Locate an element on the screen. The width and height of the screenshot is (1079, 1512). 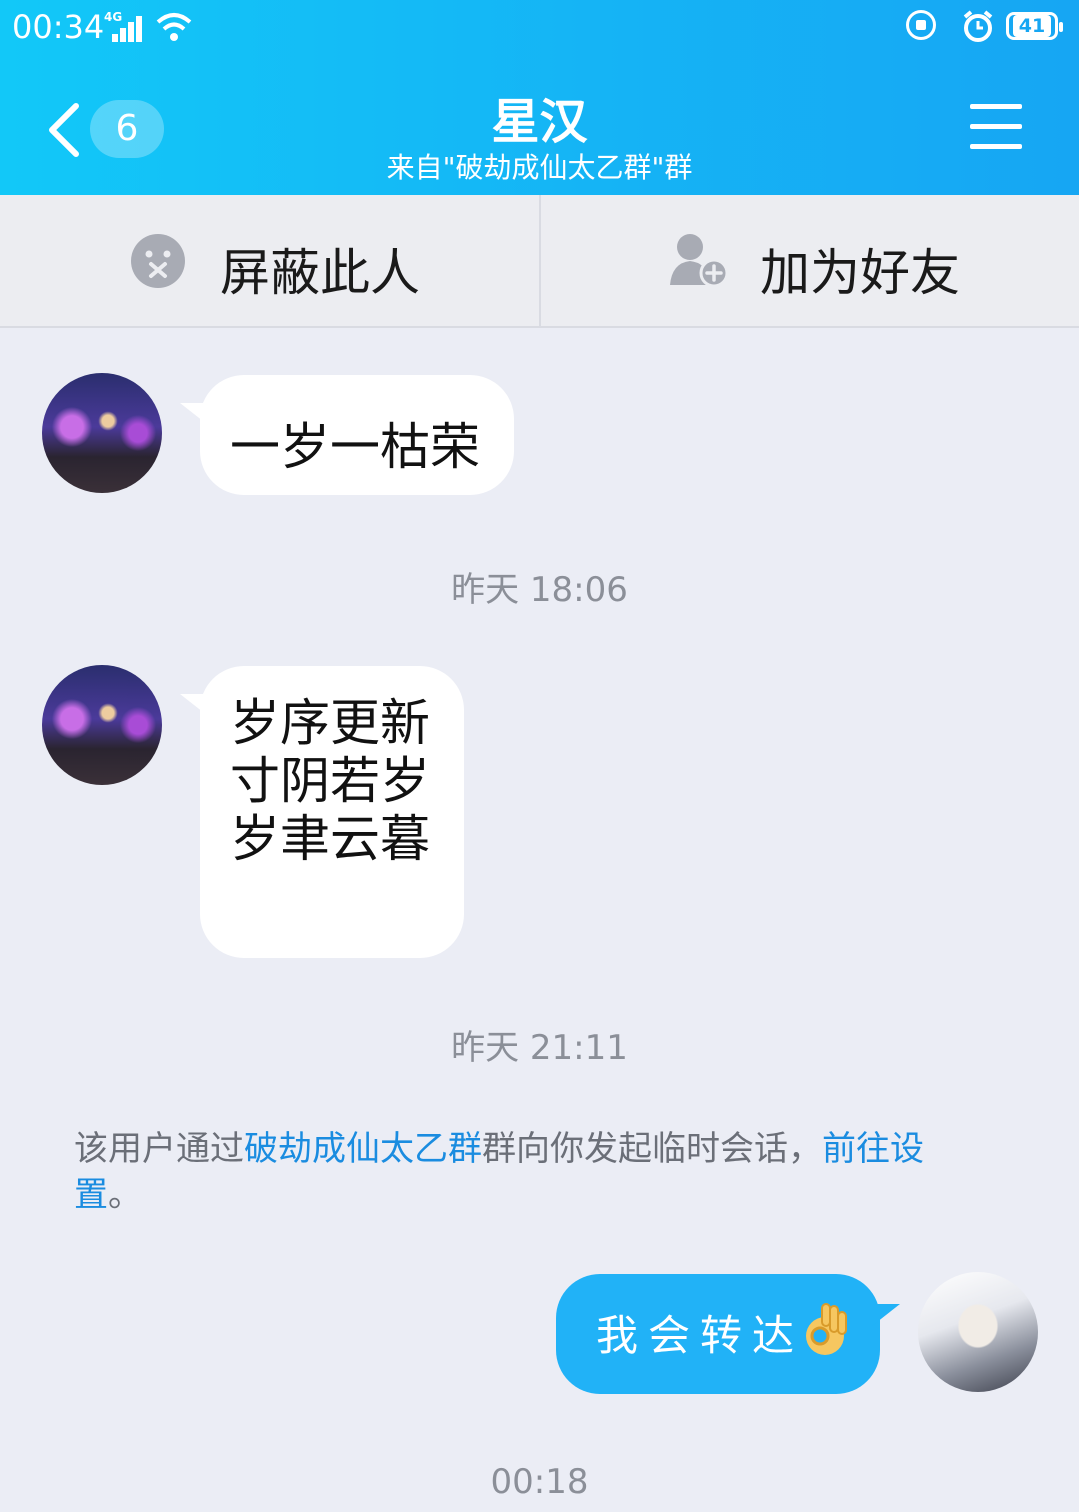
settings-link: 置 is located at coordinates (91, 1195).